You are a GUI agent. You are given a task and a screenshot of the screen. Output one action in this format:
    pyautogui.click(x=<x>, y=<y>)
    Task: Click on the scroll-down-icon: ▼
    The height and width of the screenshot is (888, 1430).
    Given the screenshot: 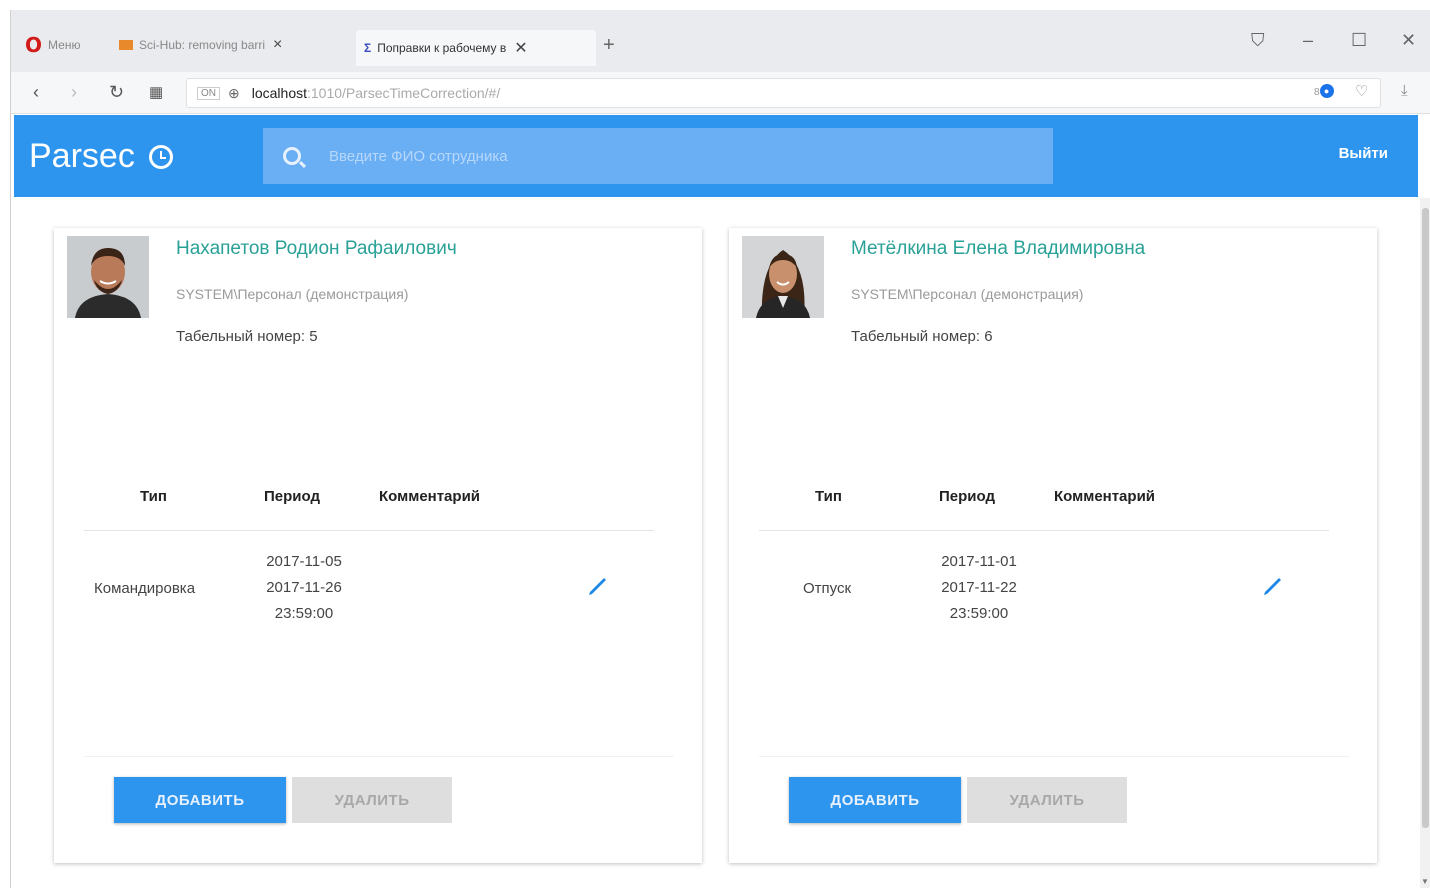 What is the action you would take?
    pyautogui.click(x=1425, y=881)
    